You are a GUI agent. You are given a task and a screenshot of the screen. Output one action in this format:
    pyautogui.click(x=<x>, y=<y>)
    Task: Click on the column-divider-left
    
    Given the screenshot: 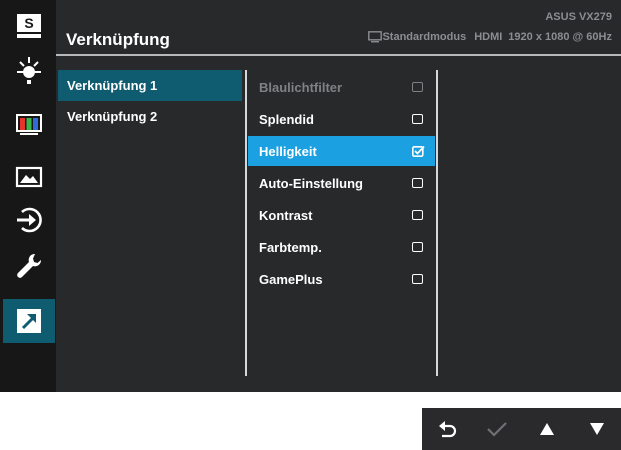 What is the action you would take?
    pyautogui.click(x=246, y=223)
    